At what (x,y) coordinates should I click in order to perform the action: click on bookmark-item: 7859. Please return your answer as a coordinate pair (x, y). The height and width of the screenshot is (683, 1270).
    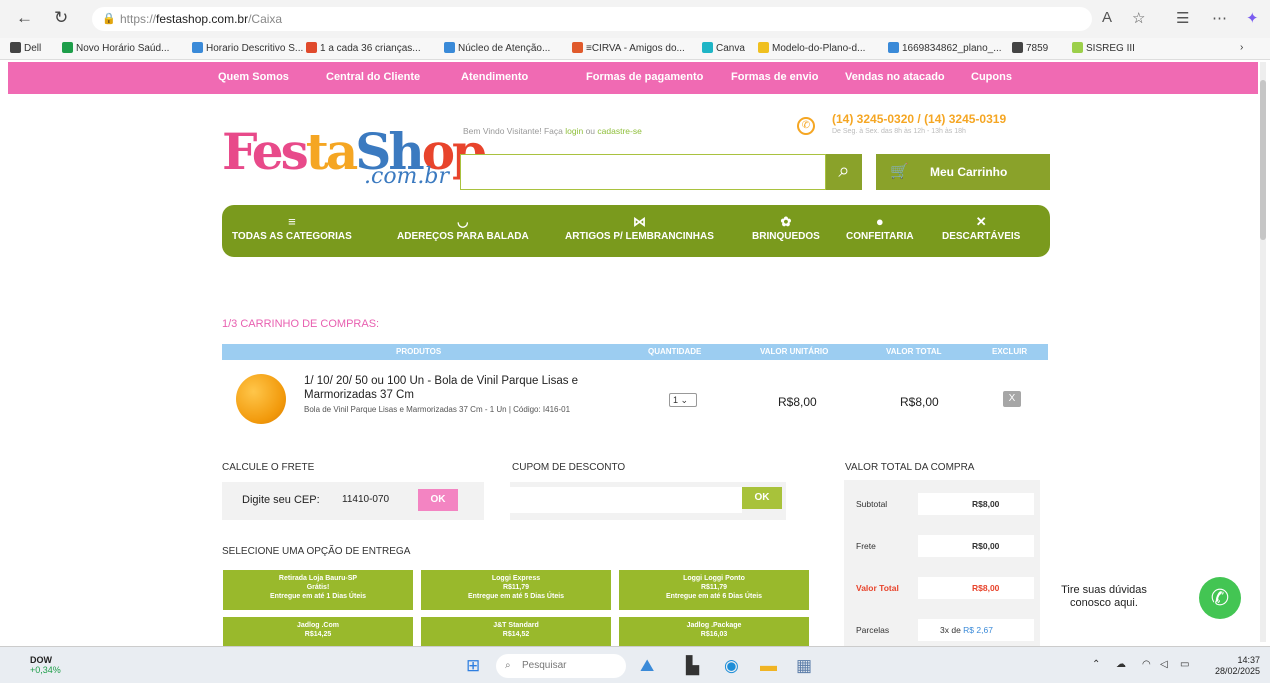
    Looking at the image, I should click on (1030, 48).